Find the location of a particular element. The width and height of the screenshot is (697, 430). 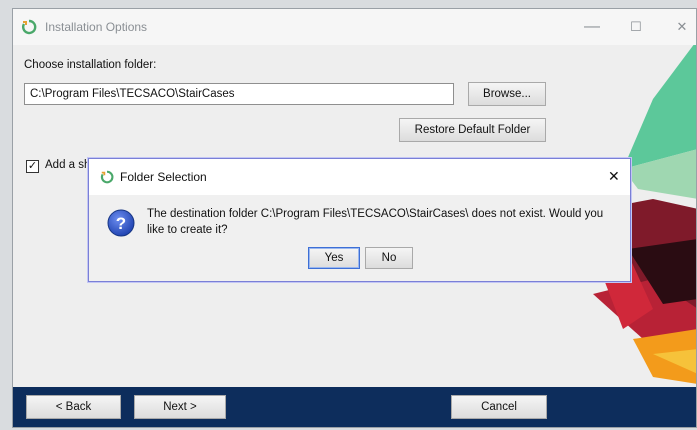

dialog-app-icon is located at coordinates (107, 177).